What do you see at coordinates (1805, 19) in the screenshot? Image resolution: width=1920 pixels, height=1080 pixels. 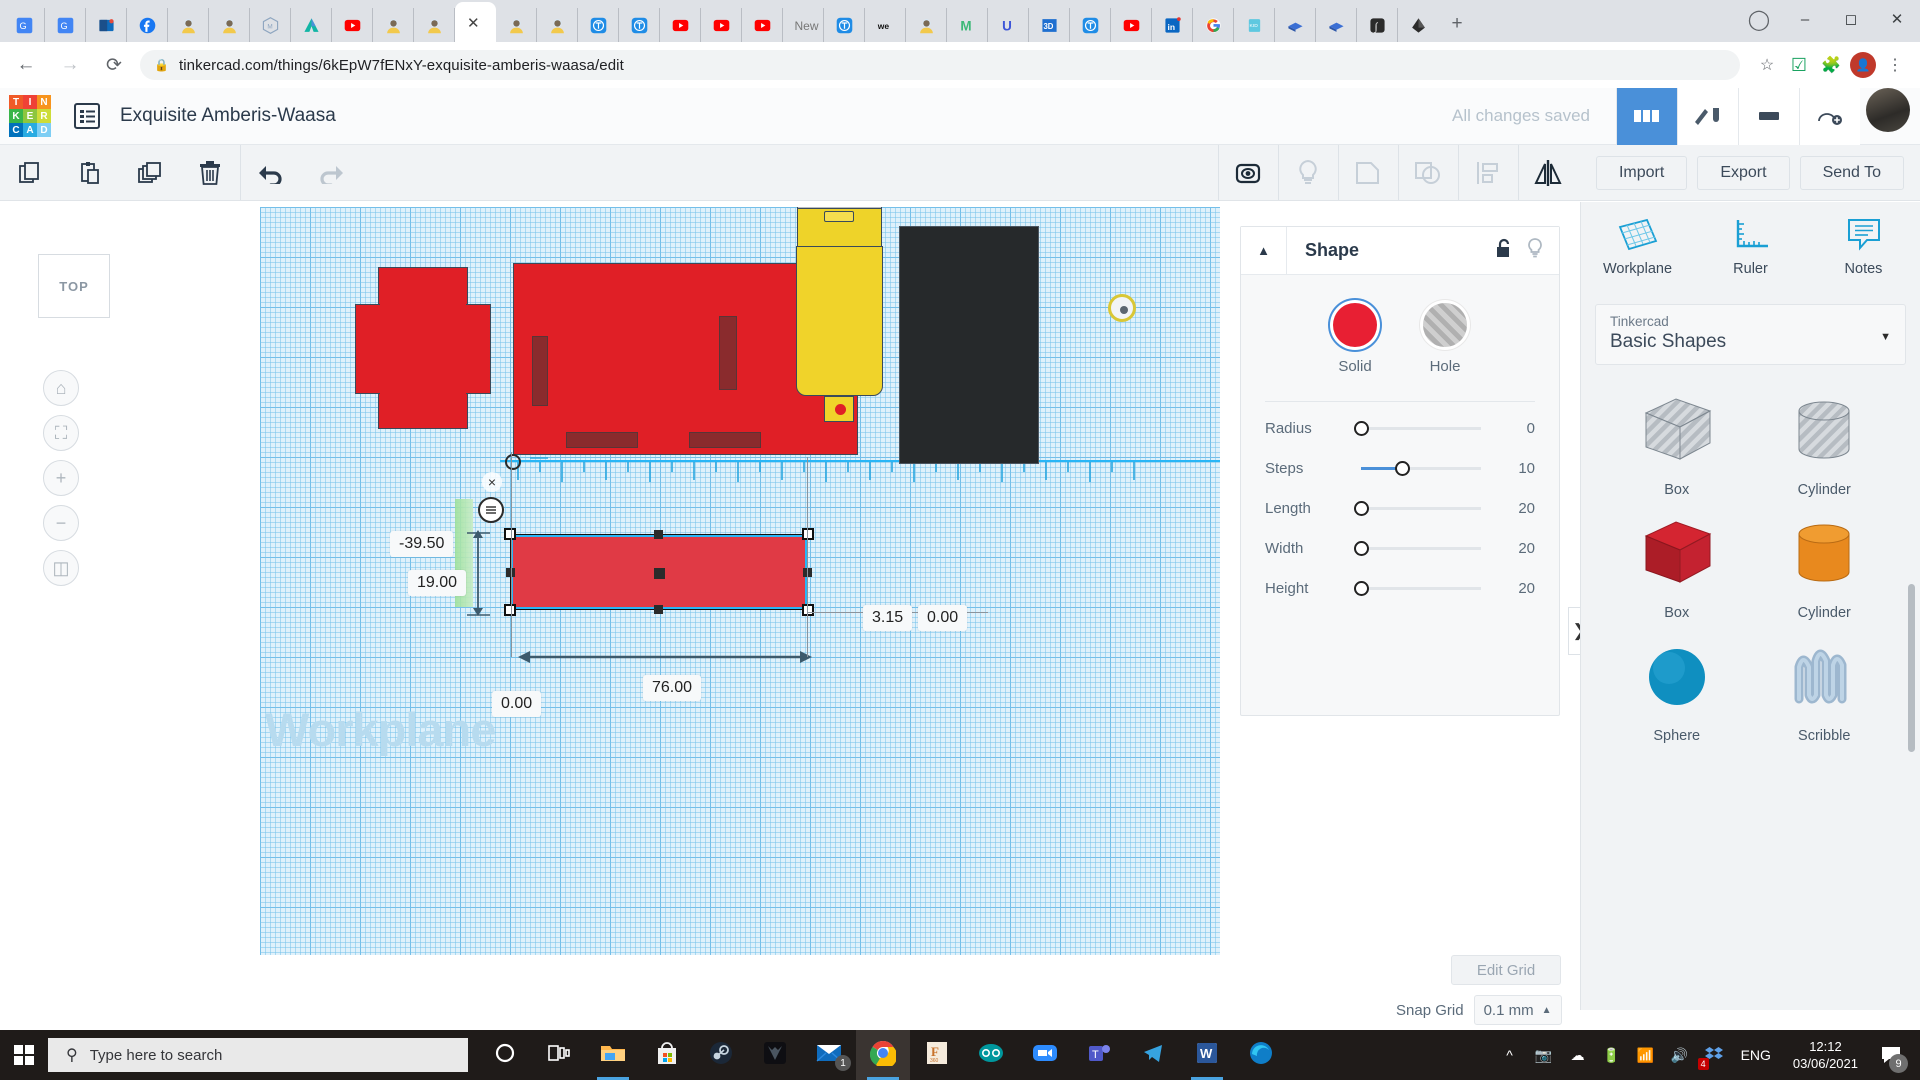 I see `minimize-button: –` at bounding box center [1805, 19].